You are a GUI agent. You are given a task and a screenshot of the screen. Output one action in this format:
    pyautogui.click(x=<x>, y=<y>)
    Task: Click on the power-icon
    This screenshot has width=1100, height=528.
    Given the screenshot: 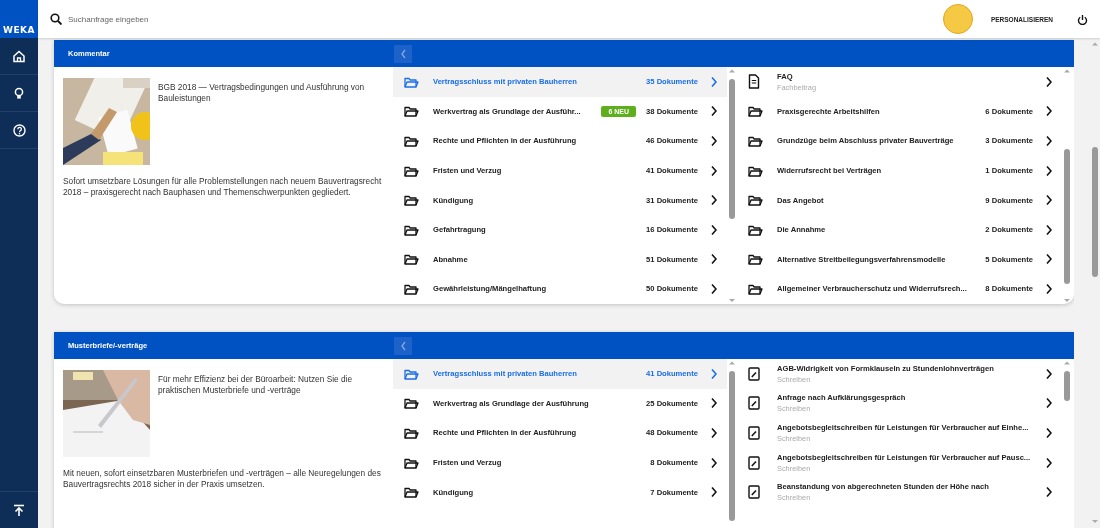 What is the action you would take?
    pyautogui.click(x=1082, y=19)
    